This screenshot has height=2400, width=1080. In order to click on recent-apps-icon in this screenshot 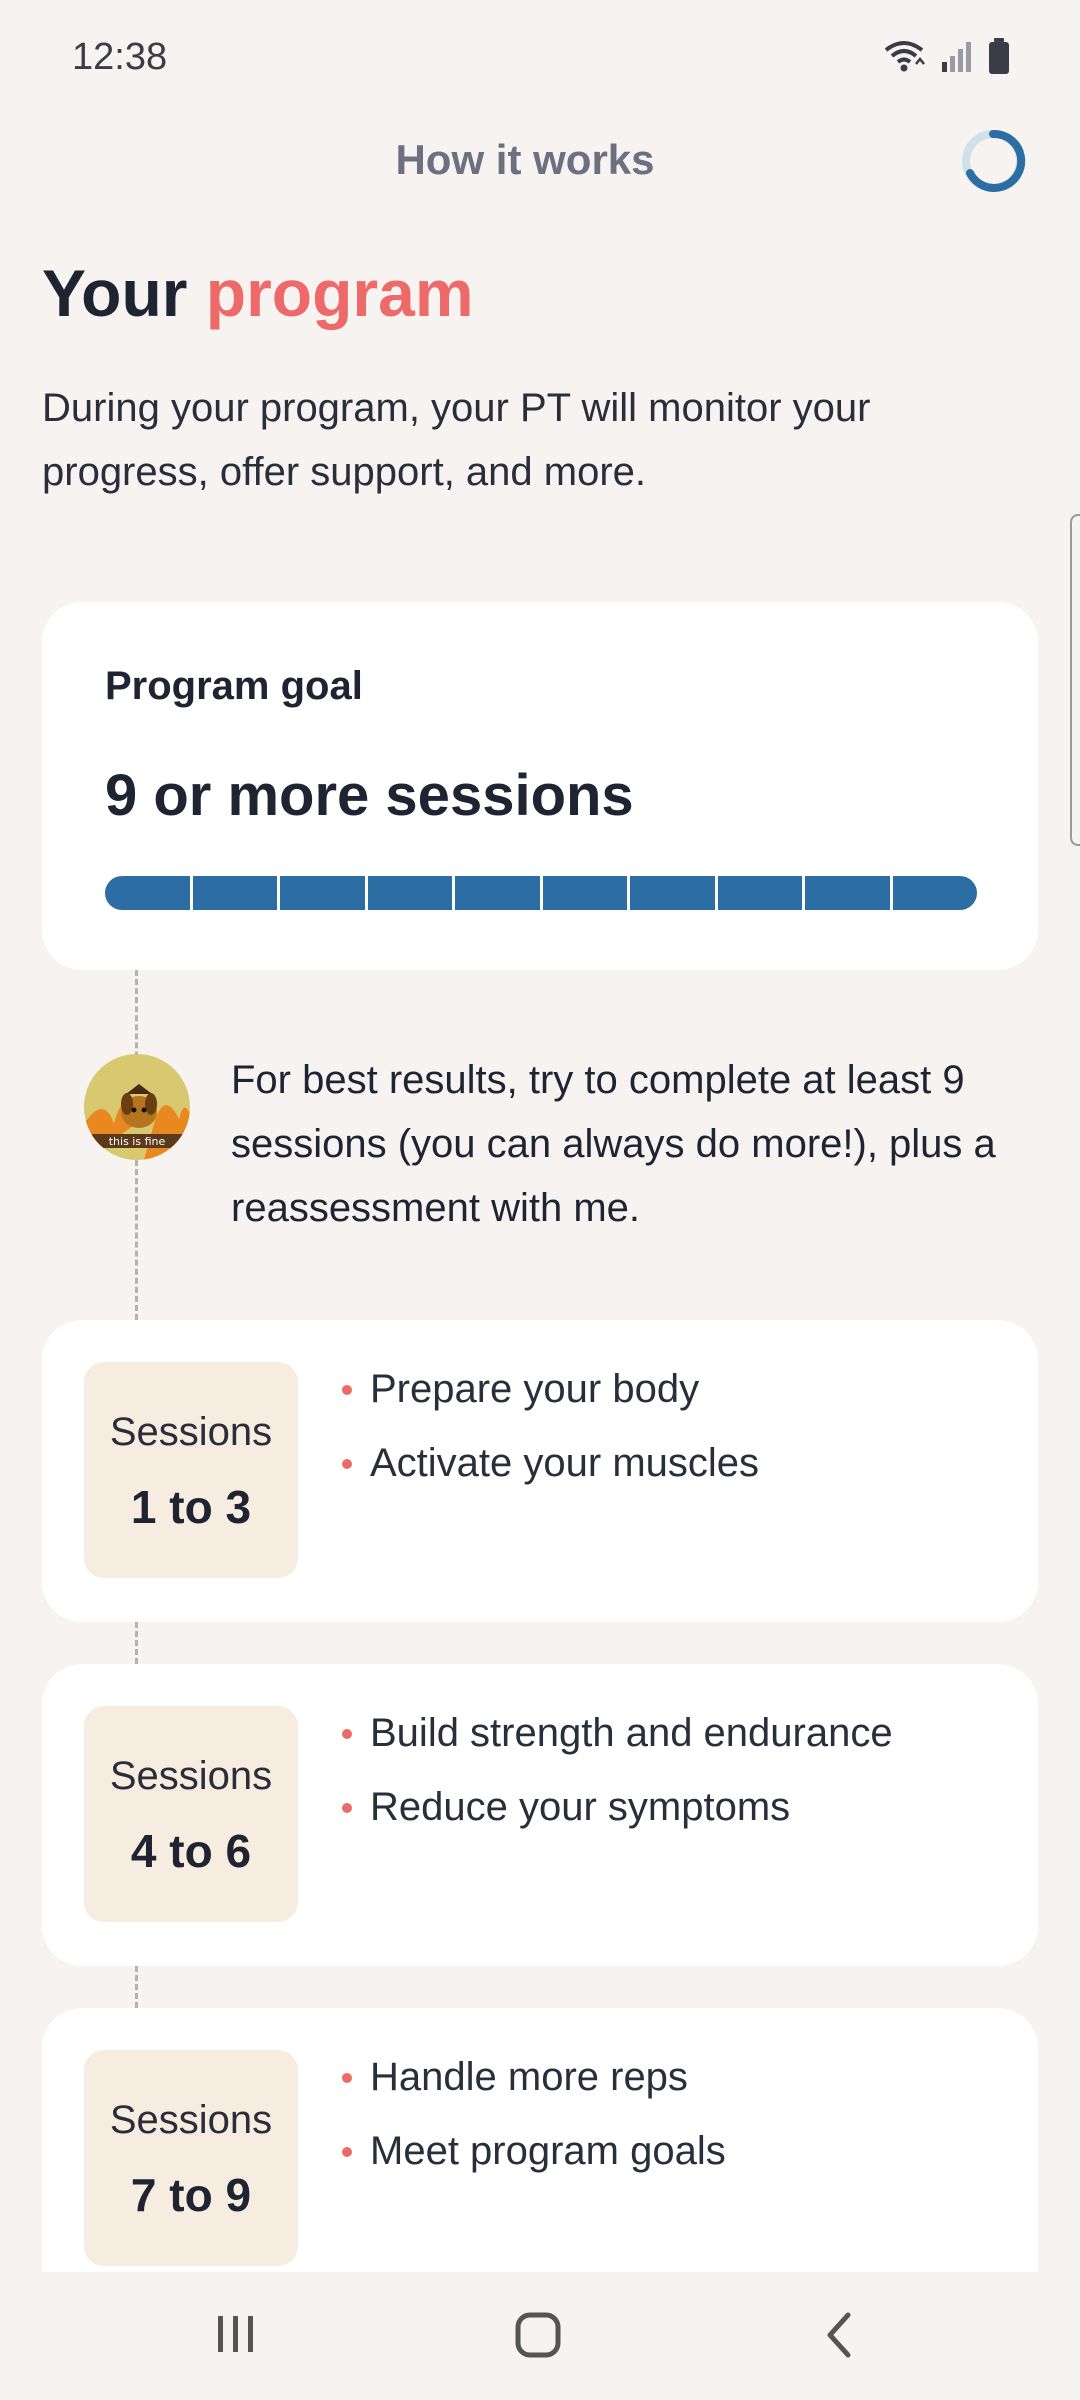, I will do `click(236, 2334)`.